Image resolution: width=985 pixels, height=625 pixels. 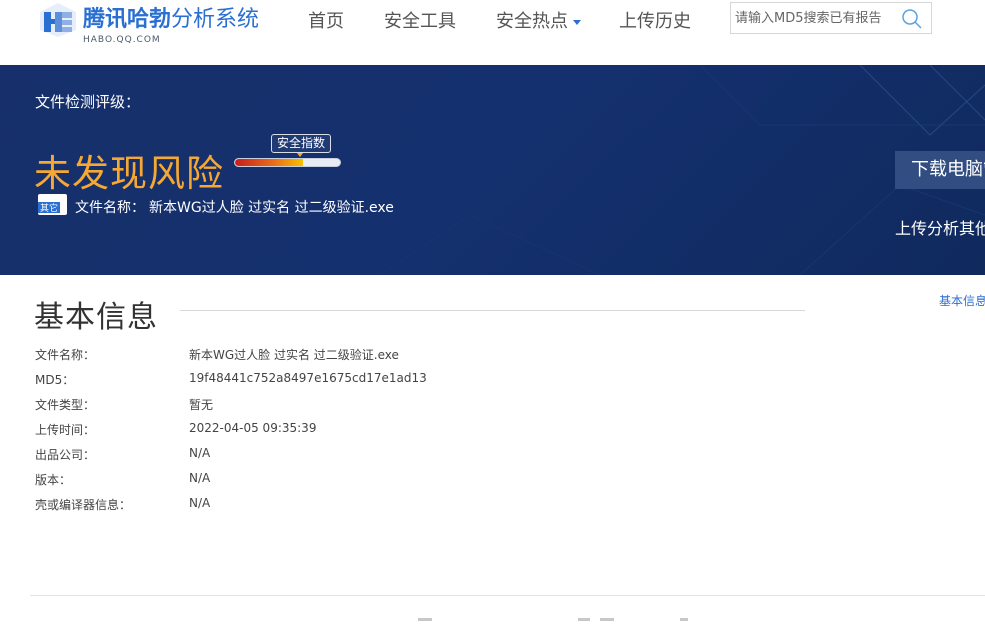 I want to click on footer-divider, so click(x=507, y=595).